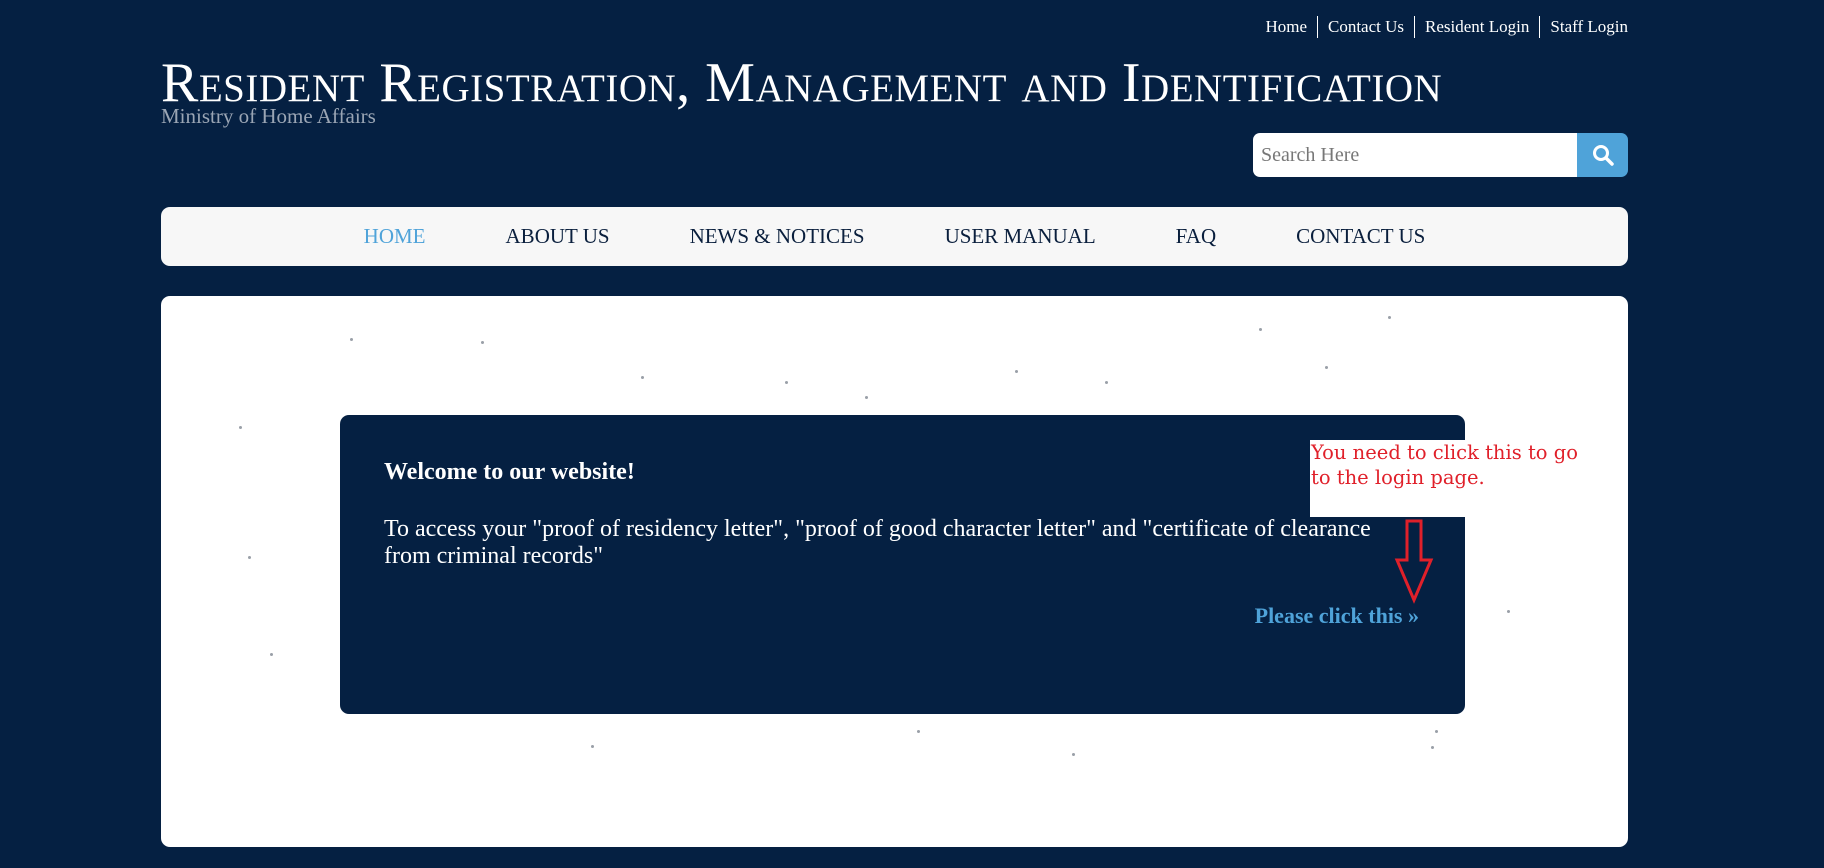 This screenshot has height=868, width=1824. What do you see at coordinates (1196, 236) in the screenshot?
I see `nav-item-faq: FAQ` at bounding box center [1196, 236].